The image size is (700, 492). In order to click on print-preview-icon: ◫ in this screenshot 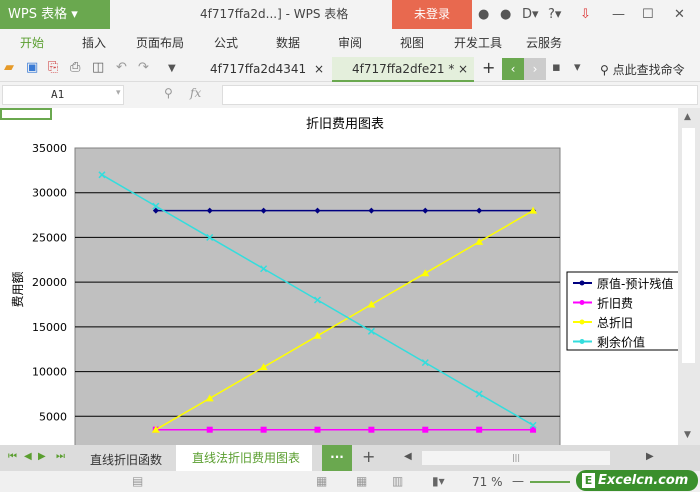, I will do `click(98, 67)`.